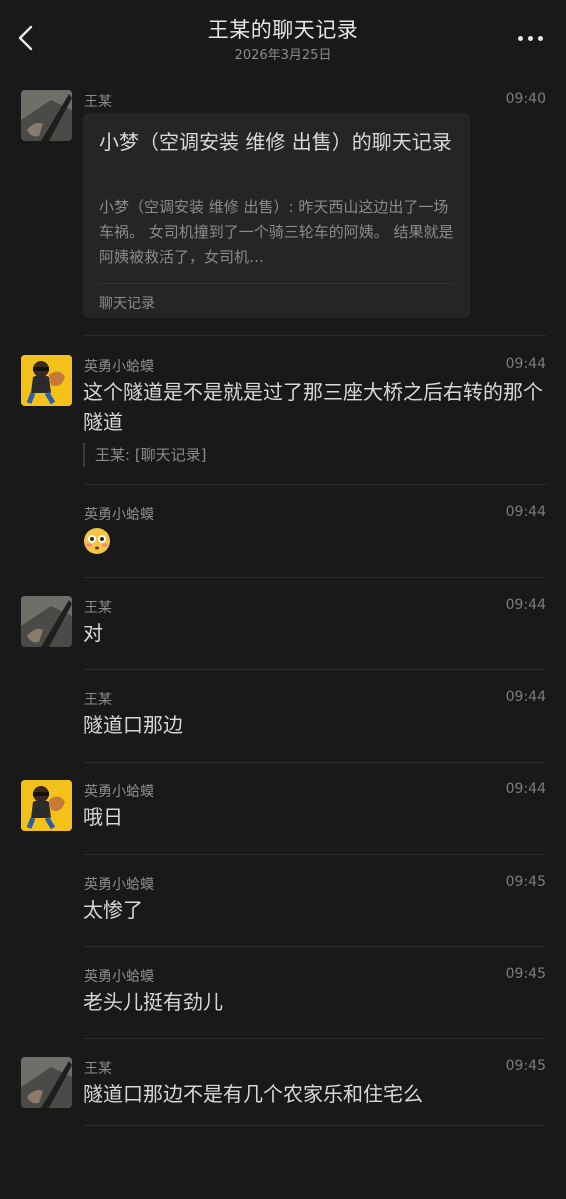 The height and width of the screenshot is (1199, 566). I want to click on more-dots-icon, so click(520, 38).